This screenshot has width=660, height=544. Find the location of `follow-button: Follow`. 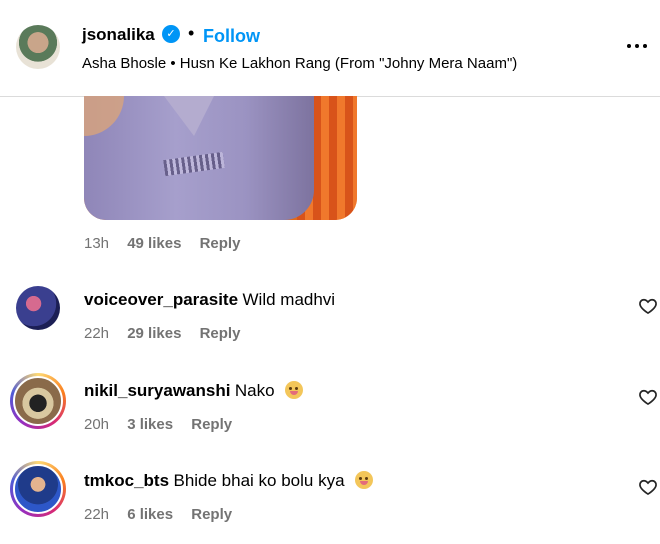

follow-button: Follow is located at coordinates (231, 36).